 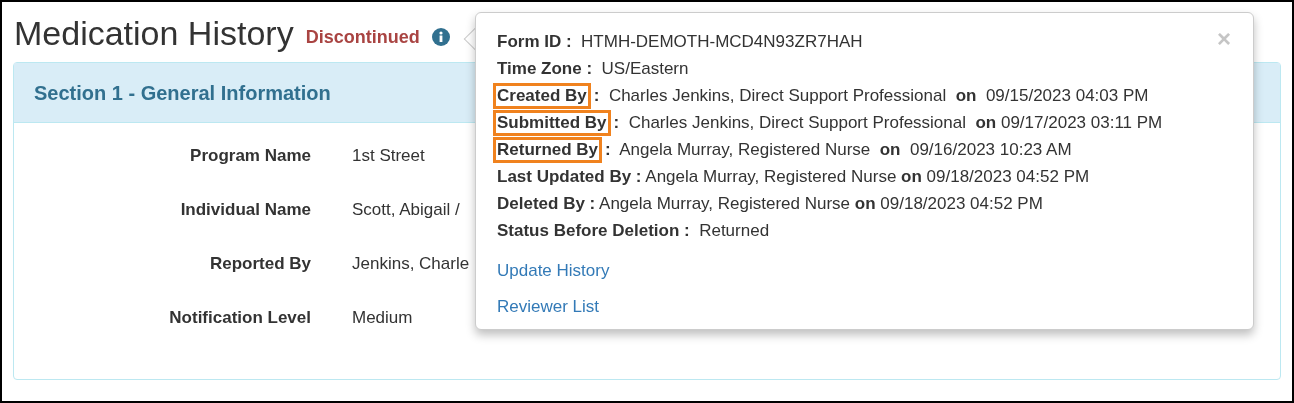 I want to click on field-value: Scott, Abigail /, so click(x=406, y=210).